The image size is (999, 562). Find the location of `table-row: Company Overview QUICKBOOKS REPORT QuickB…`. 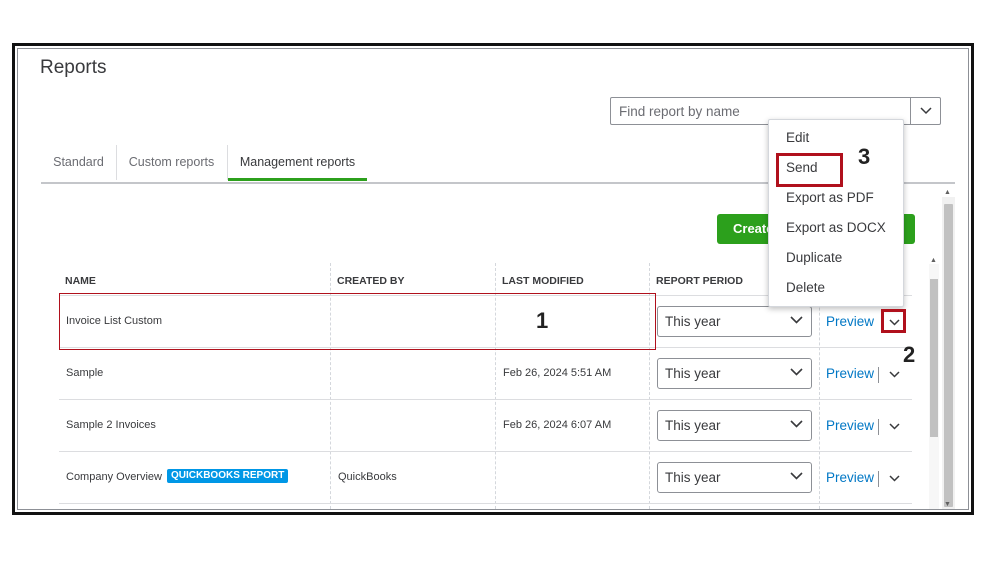

table-row: Company Overview QUICKBOOKS REPORT QuickB… is located at coordinates (485, 478).